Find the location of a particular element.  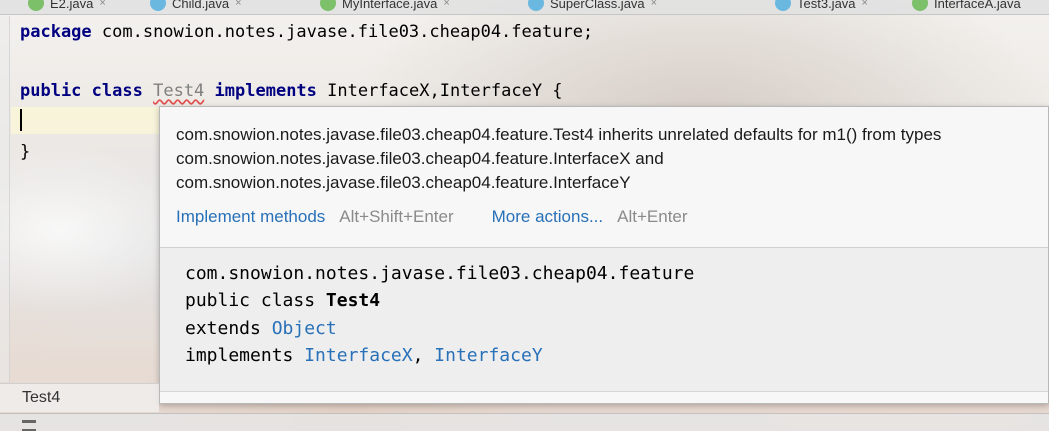

doc-extends-kw: extends is located at coordinates (228, 328).